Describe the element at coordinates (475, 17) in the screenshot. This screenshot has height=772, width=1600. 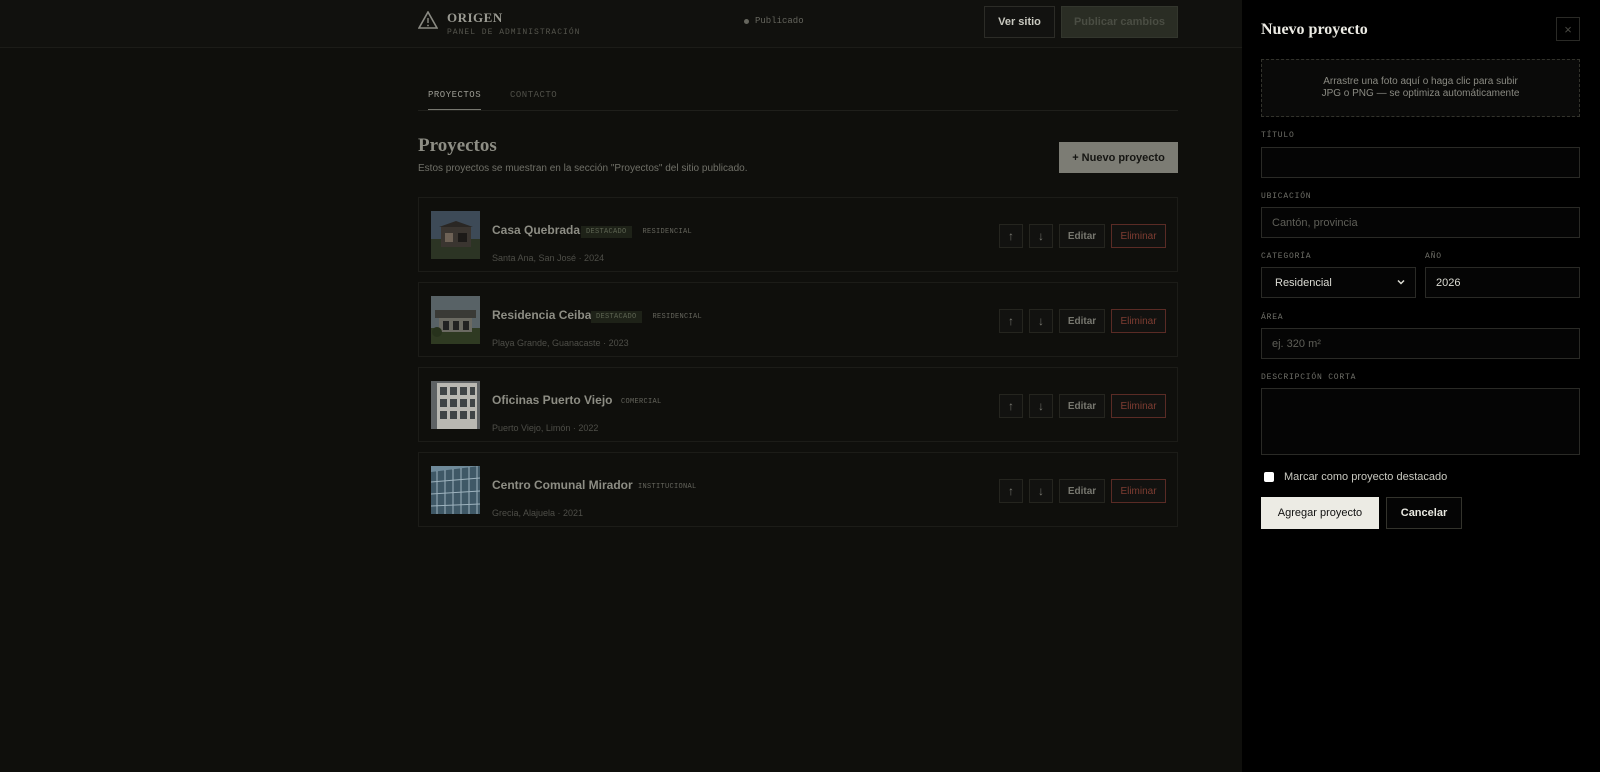
I see `brand-name: ORIGEN` at that location.